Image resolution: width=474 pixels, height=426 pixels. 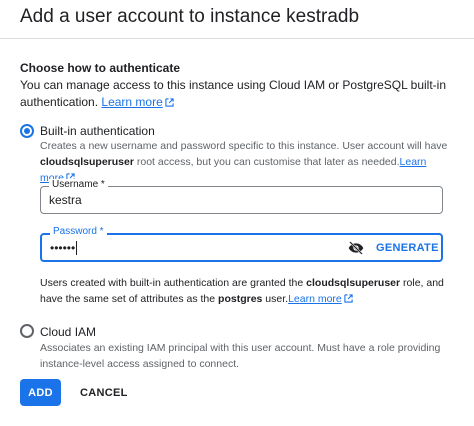 I want to click on info-text-3: user., so click(x=277, y=299).